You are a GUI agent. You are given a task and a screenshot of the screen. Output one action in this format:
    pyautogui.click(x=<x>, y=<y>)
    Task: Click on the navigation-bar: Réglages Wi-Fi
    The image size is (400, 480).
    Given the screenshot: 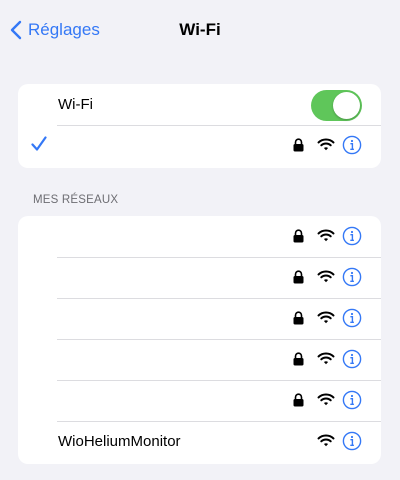 What is the action you would take?
    pyautogui.click(x=200, y=30)
    